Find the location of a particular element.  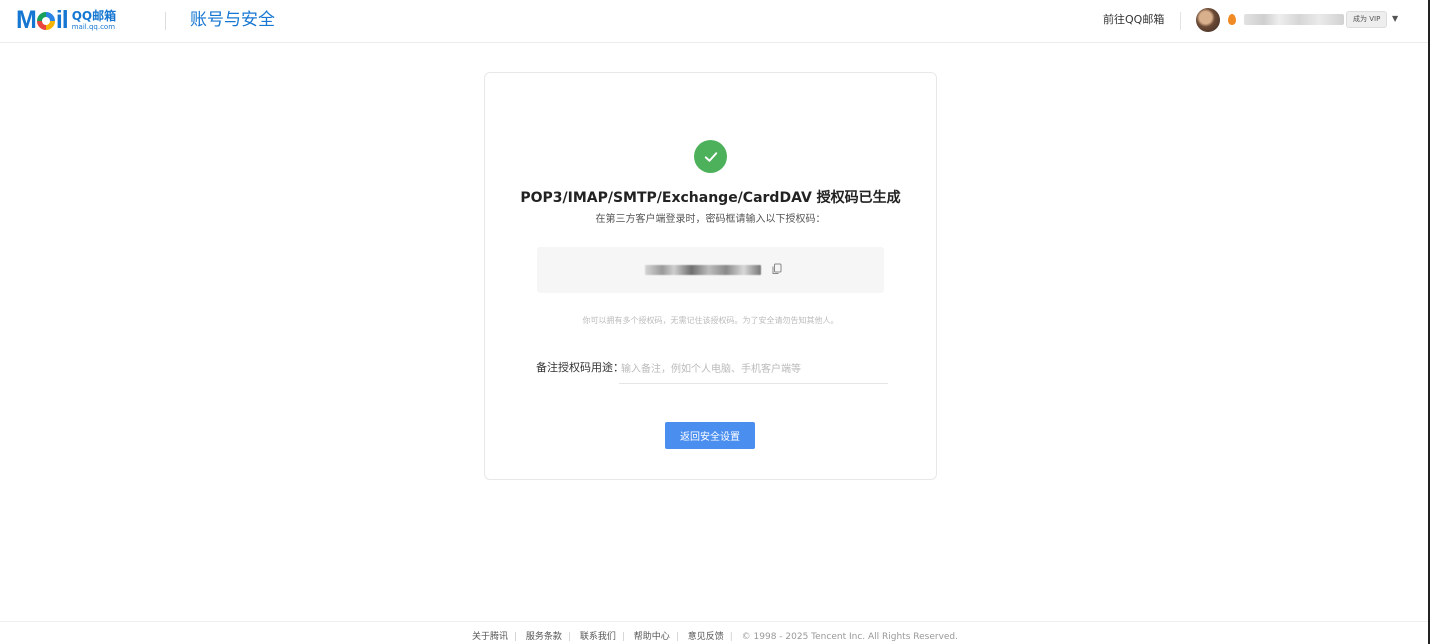

footer-divider is located at coordinates (714, 621).